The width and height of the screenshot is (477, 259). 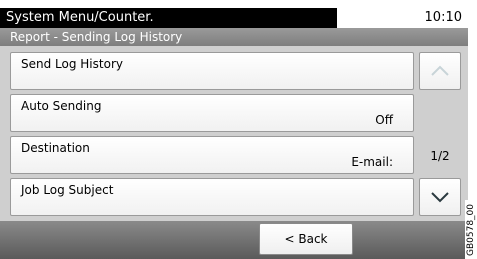 I want to click on status-bar: System Menu/Counter. 10:10, so click(x=234, y=14).